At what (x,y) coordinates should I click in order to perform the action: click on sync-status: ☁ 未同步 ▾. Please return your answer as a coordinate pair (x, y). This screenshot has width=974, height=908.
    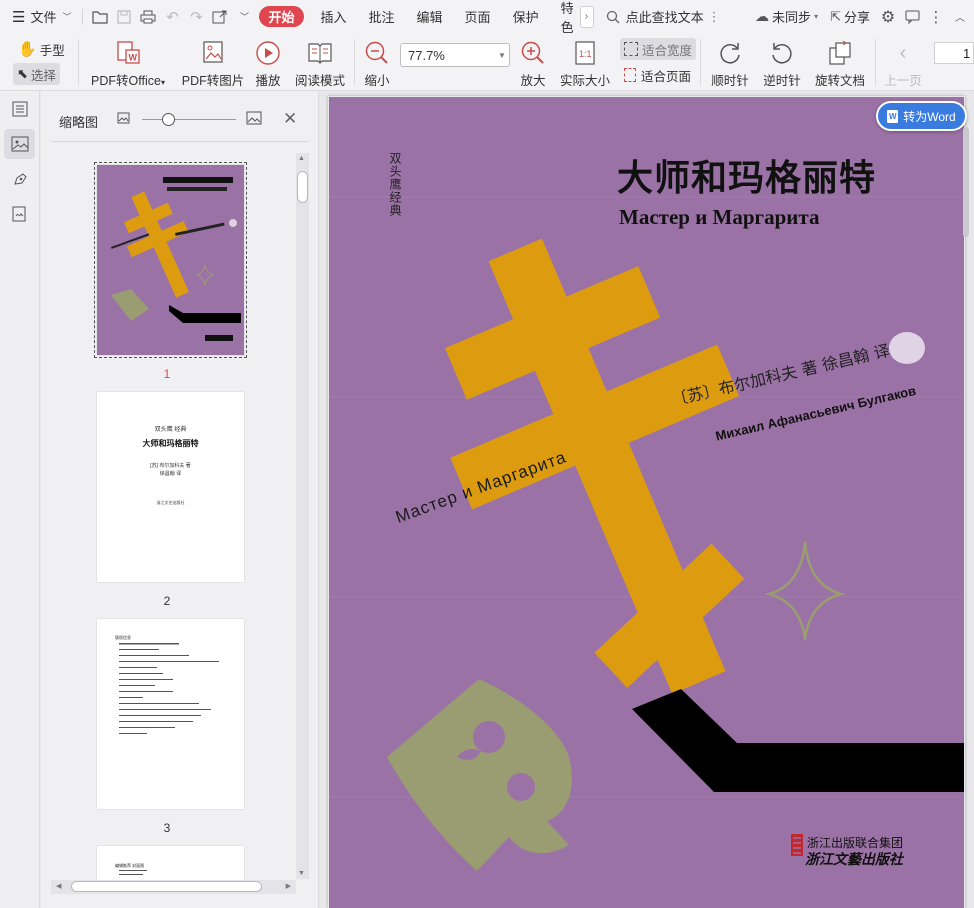
    Looking at the image, I should click on (786, 16).